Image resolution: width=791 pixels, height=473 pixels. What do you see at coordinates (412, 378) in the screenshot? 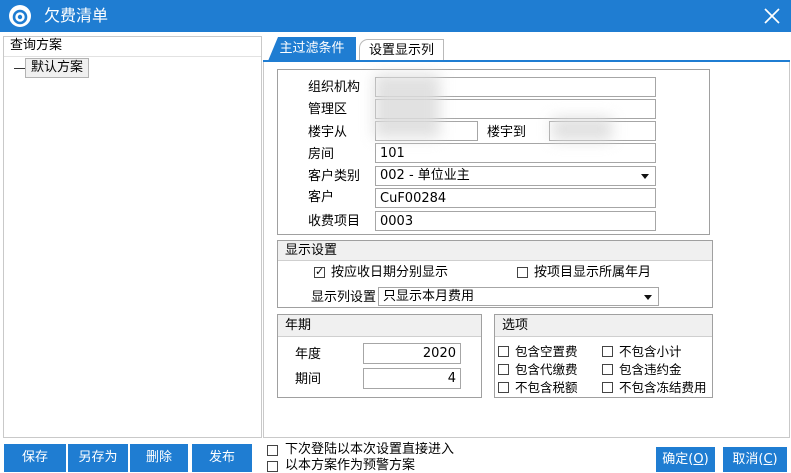
I see `period-input` at bounding box center [412, 378].